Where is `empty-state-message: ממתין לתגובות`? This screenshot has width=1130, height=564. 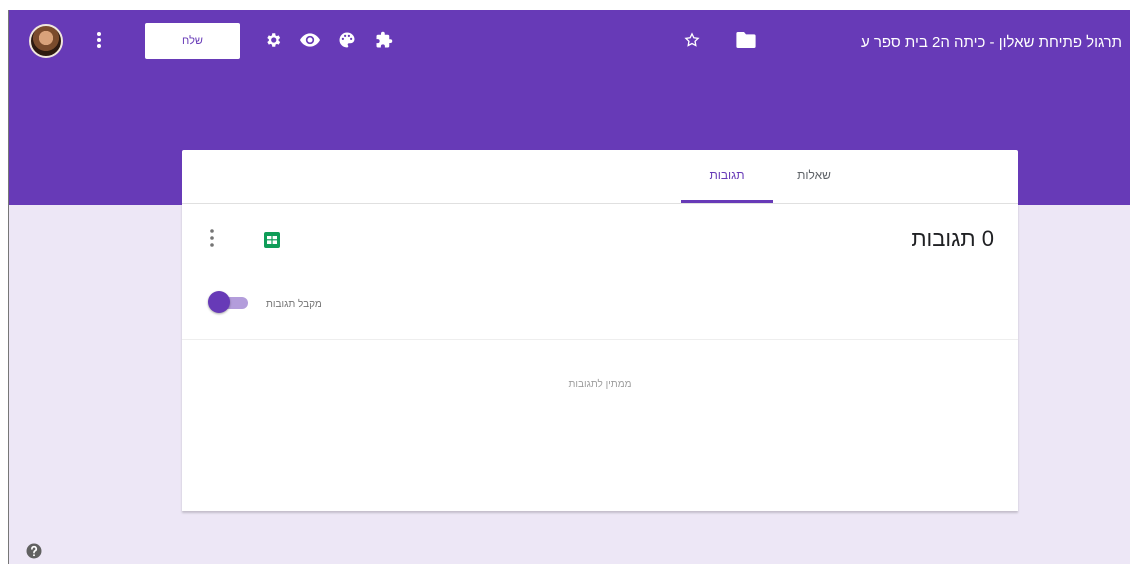
empty-state-message: ממתין לתגובות is located at coordinates (600, 384).